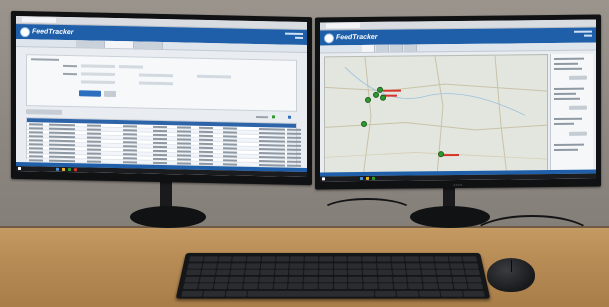  What do you see at coordinates (367, 212) in the screenshot?
I see `monitor-cable` at bounding box center [367, 212].